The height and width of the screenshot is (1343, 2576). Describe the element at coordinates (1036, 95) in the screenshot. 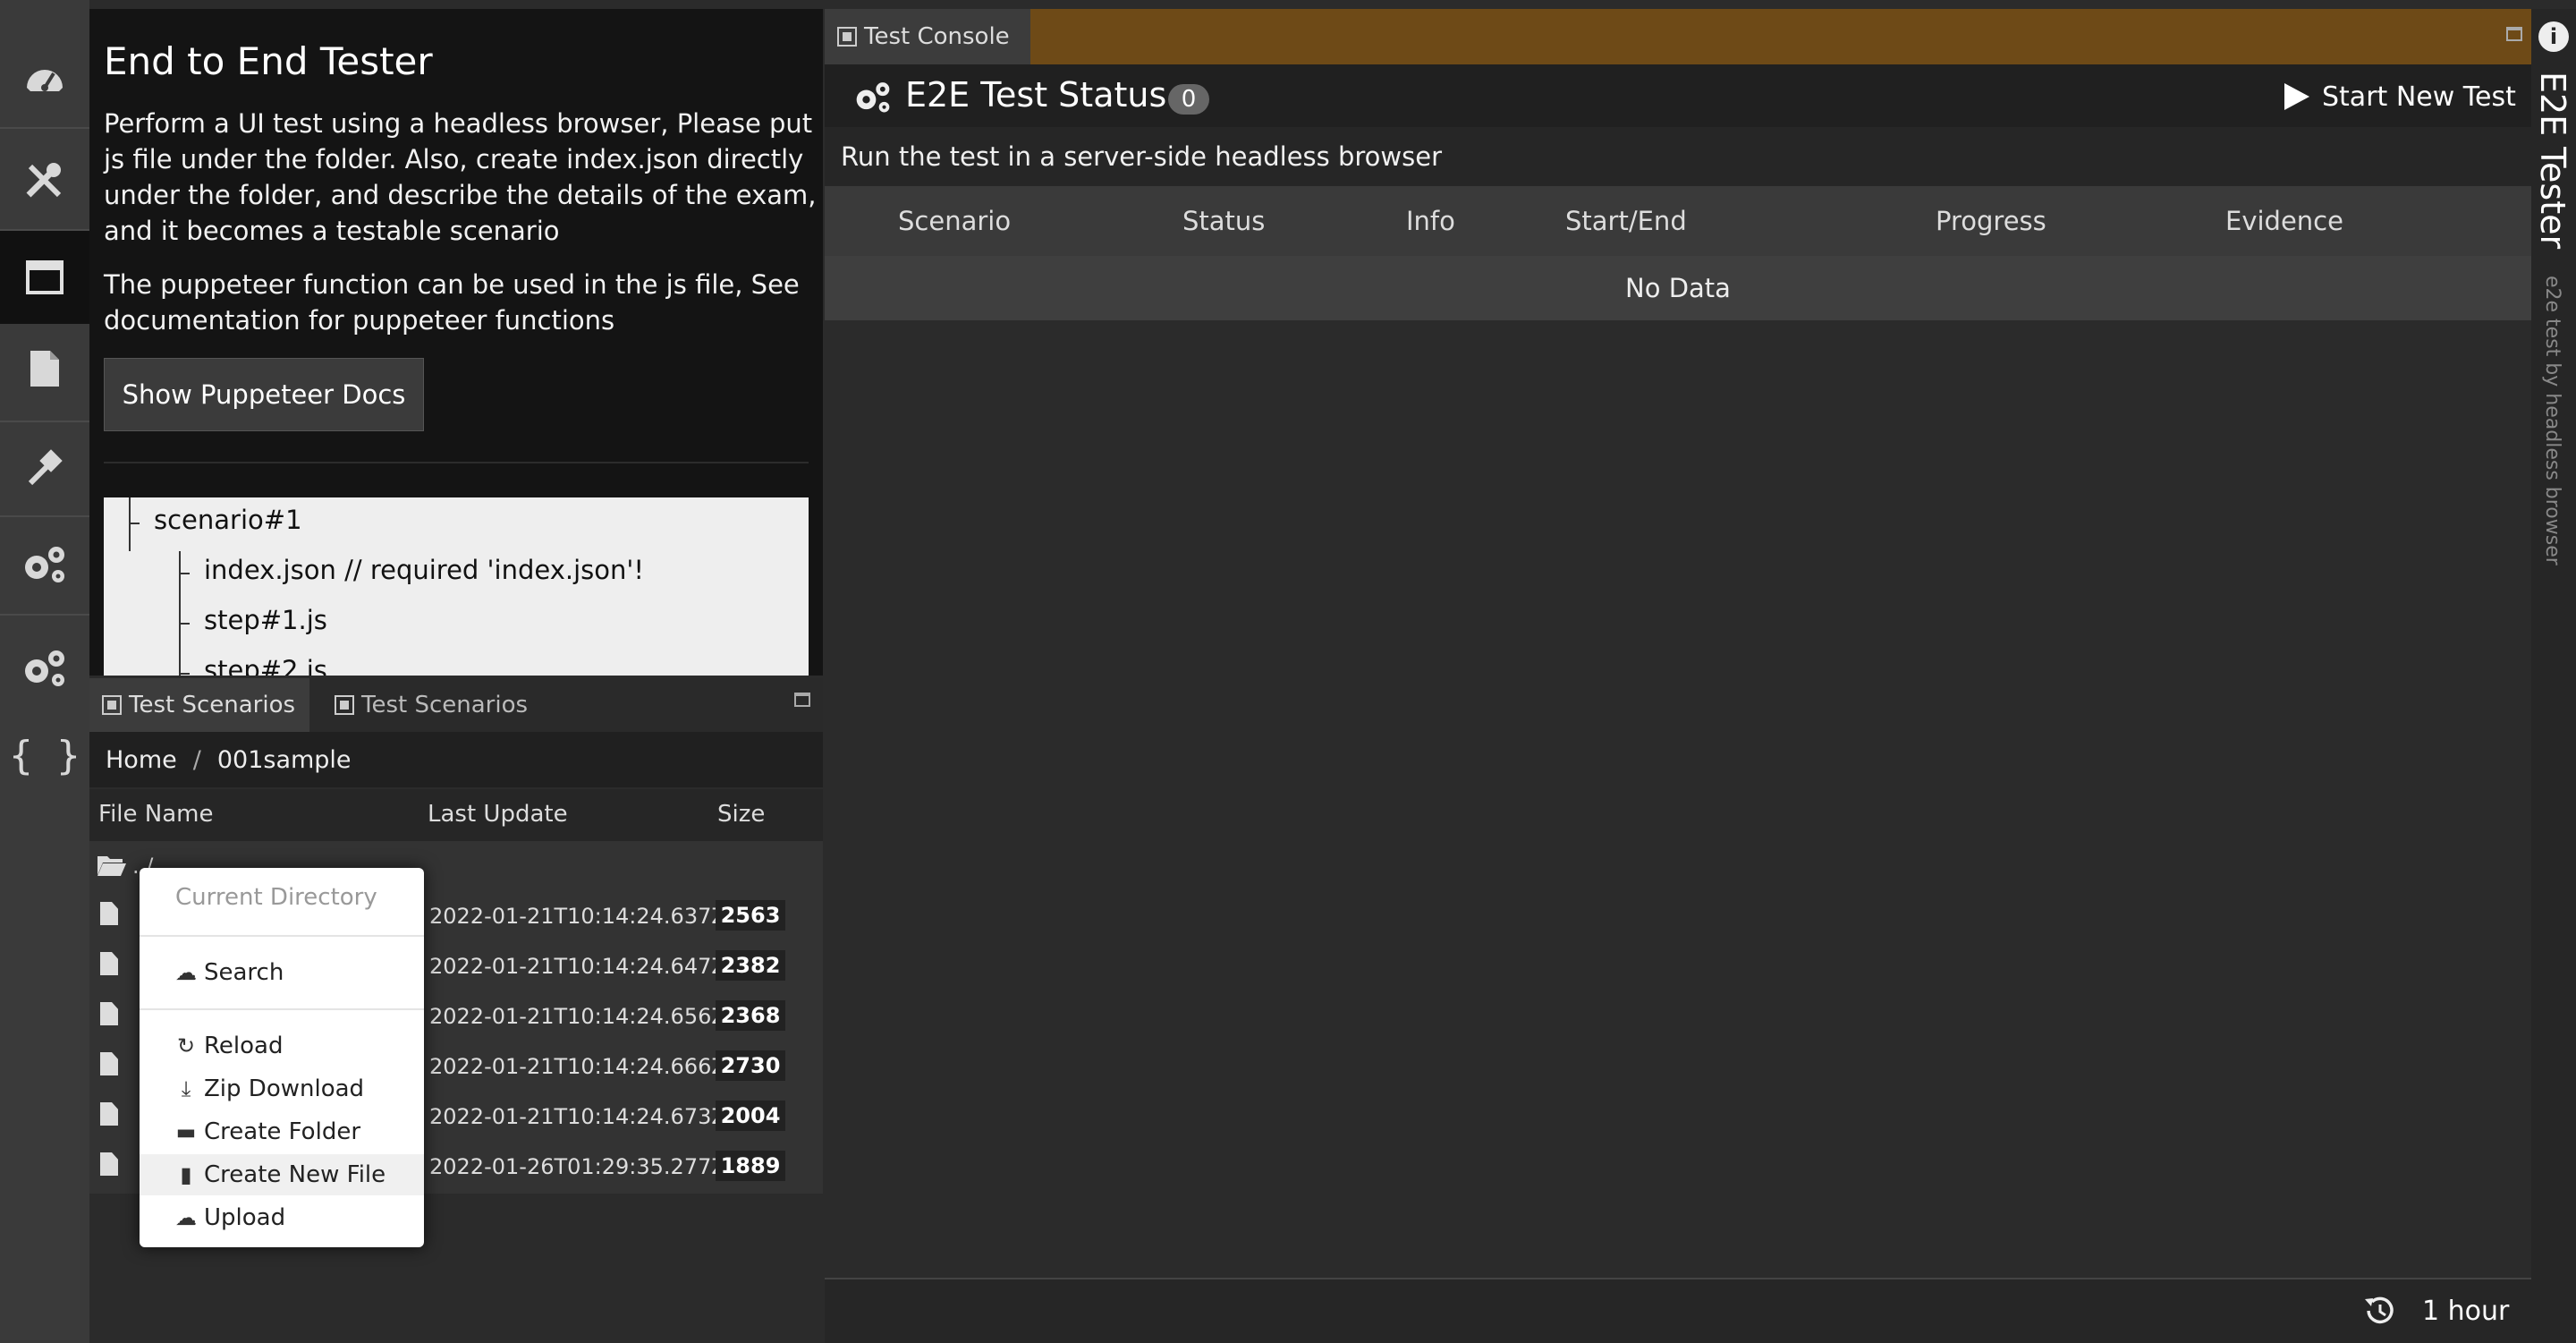

I see `console-title: E2E Test Status` at that location.